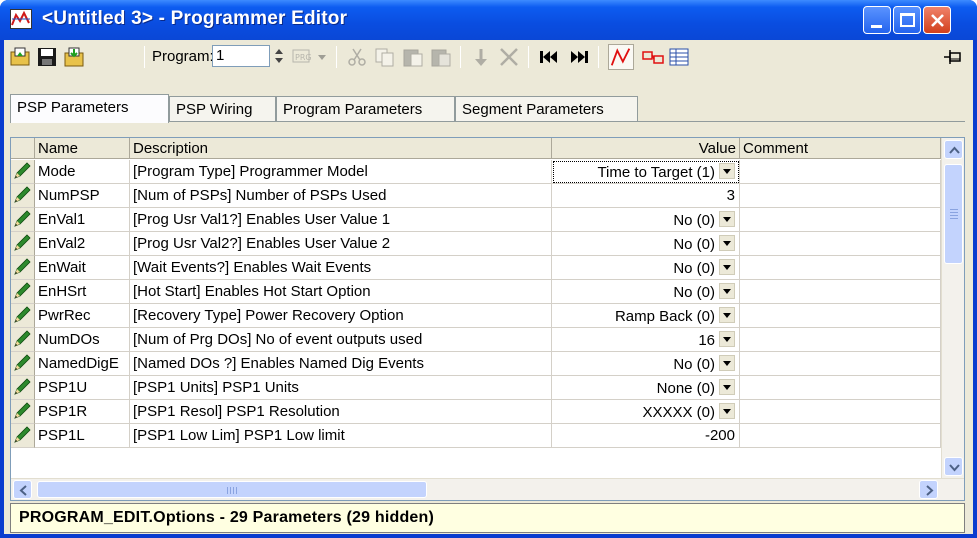 This screenshot has height=538, width=977. What do you see at coordinates (82, 364) in the screenshot?
I see `parameter-name: NamedDigE` at bounding box center [82, 364].